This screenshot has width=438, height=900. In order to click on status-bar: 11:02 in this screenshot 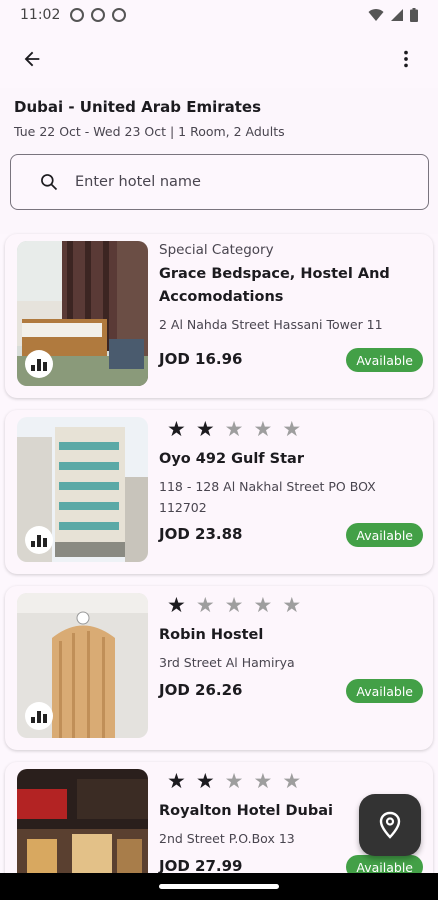, I will do `click(219, 15)`.